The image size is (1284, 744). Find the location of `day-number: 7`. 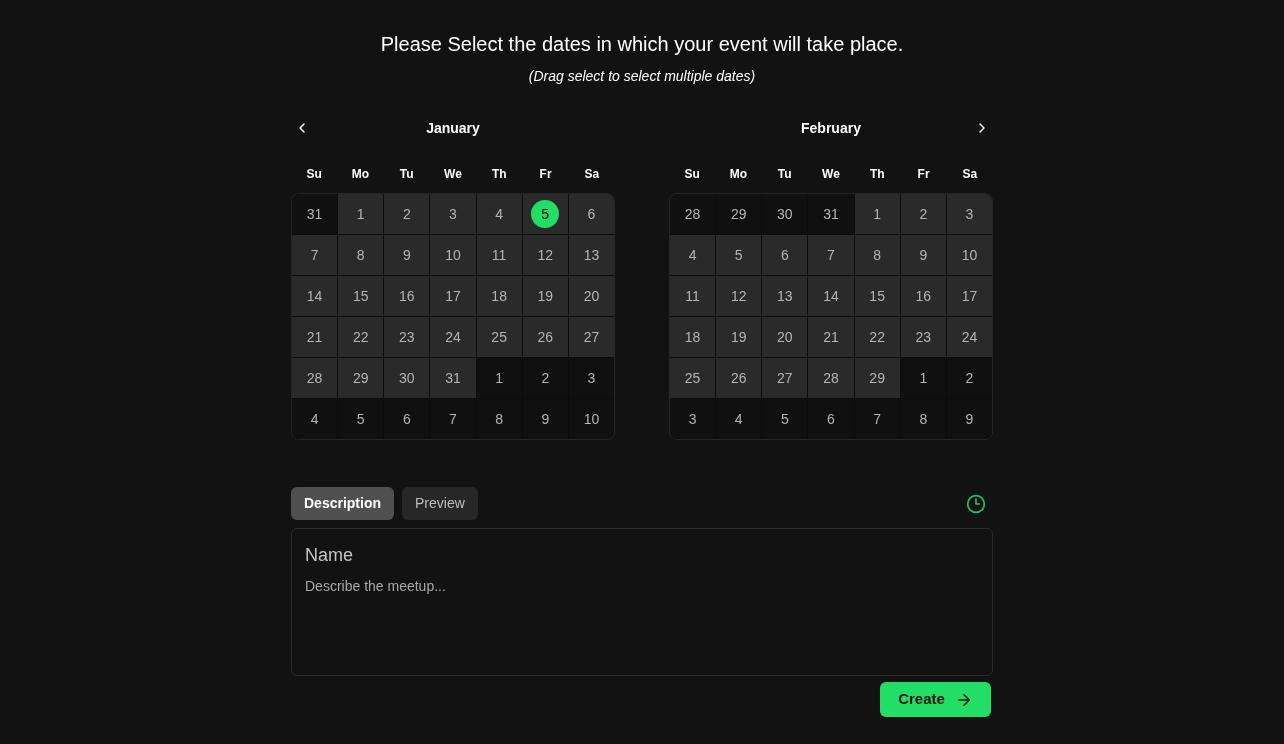

day-number: 7 is located at coordinates (831, 255).